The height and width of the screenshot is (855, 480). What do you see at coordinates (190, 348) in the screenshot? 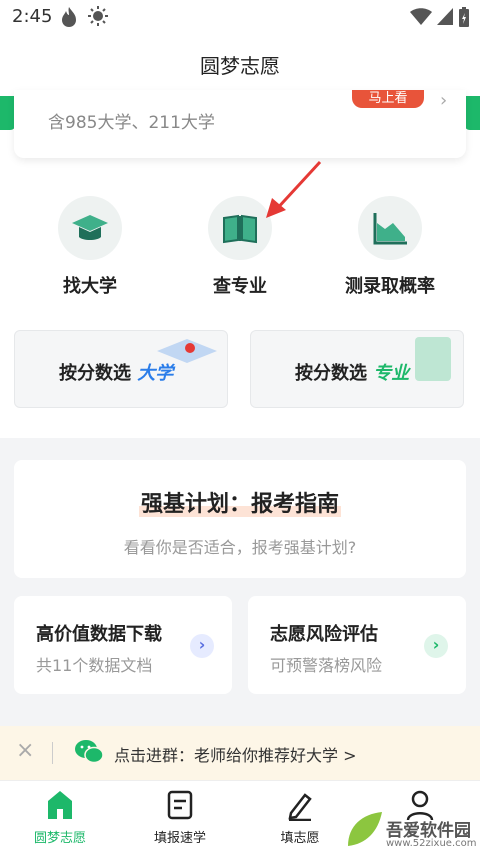
I see `red-dot-badge` at bounding box center [190, 348].